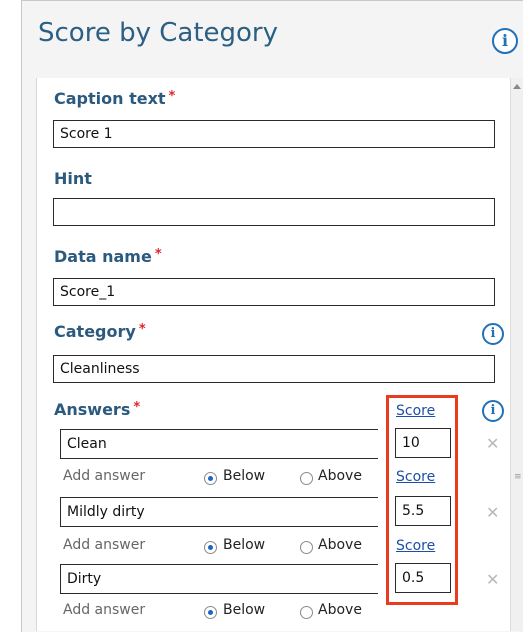  Describe the element at coordinates (219, 444) in the screenshot. I see `answer-input: Clean` at that location.